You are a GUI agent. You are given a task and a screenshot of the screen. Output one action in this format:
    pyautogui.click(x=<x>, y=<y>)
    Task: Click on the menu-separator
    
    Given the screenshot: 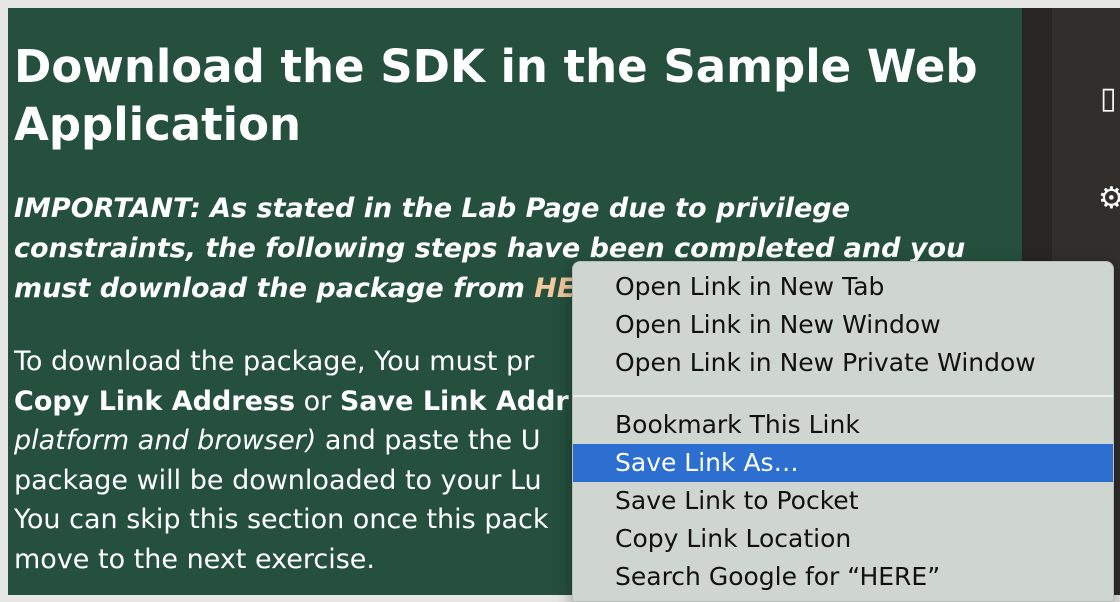 What is the action you would take?
    pyautogui.click(x=843, y=396)
    